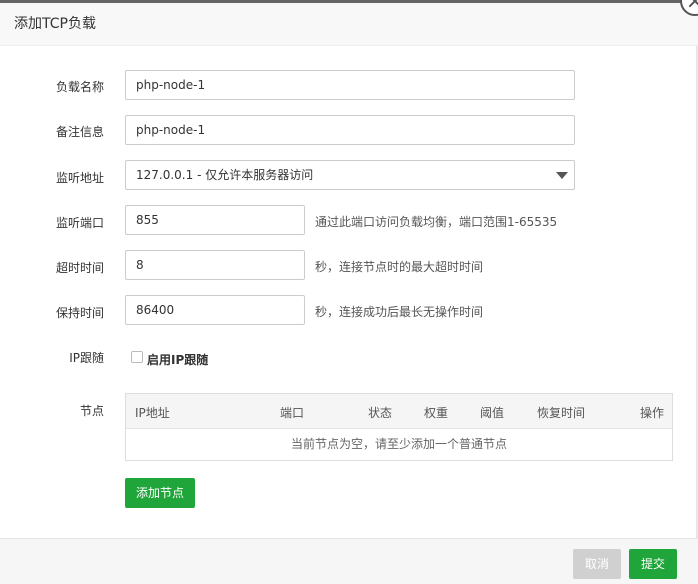 This screenshot has width=698, height=584. What do you see at coordinates (160, 493) in the screenshot?
I see `add-node-button: 添加节点` at bounding box center [160, 493].